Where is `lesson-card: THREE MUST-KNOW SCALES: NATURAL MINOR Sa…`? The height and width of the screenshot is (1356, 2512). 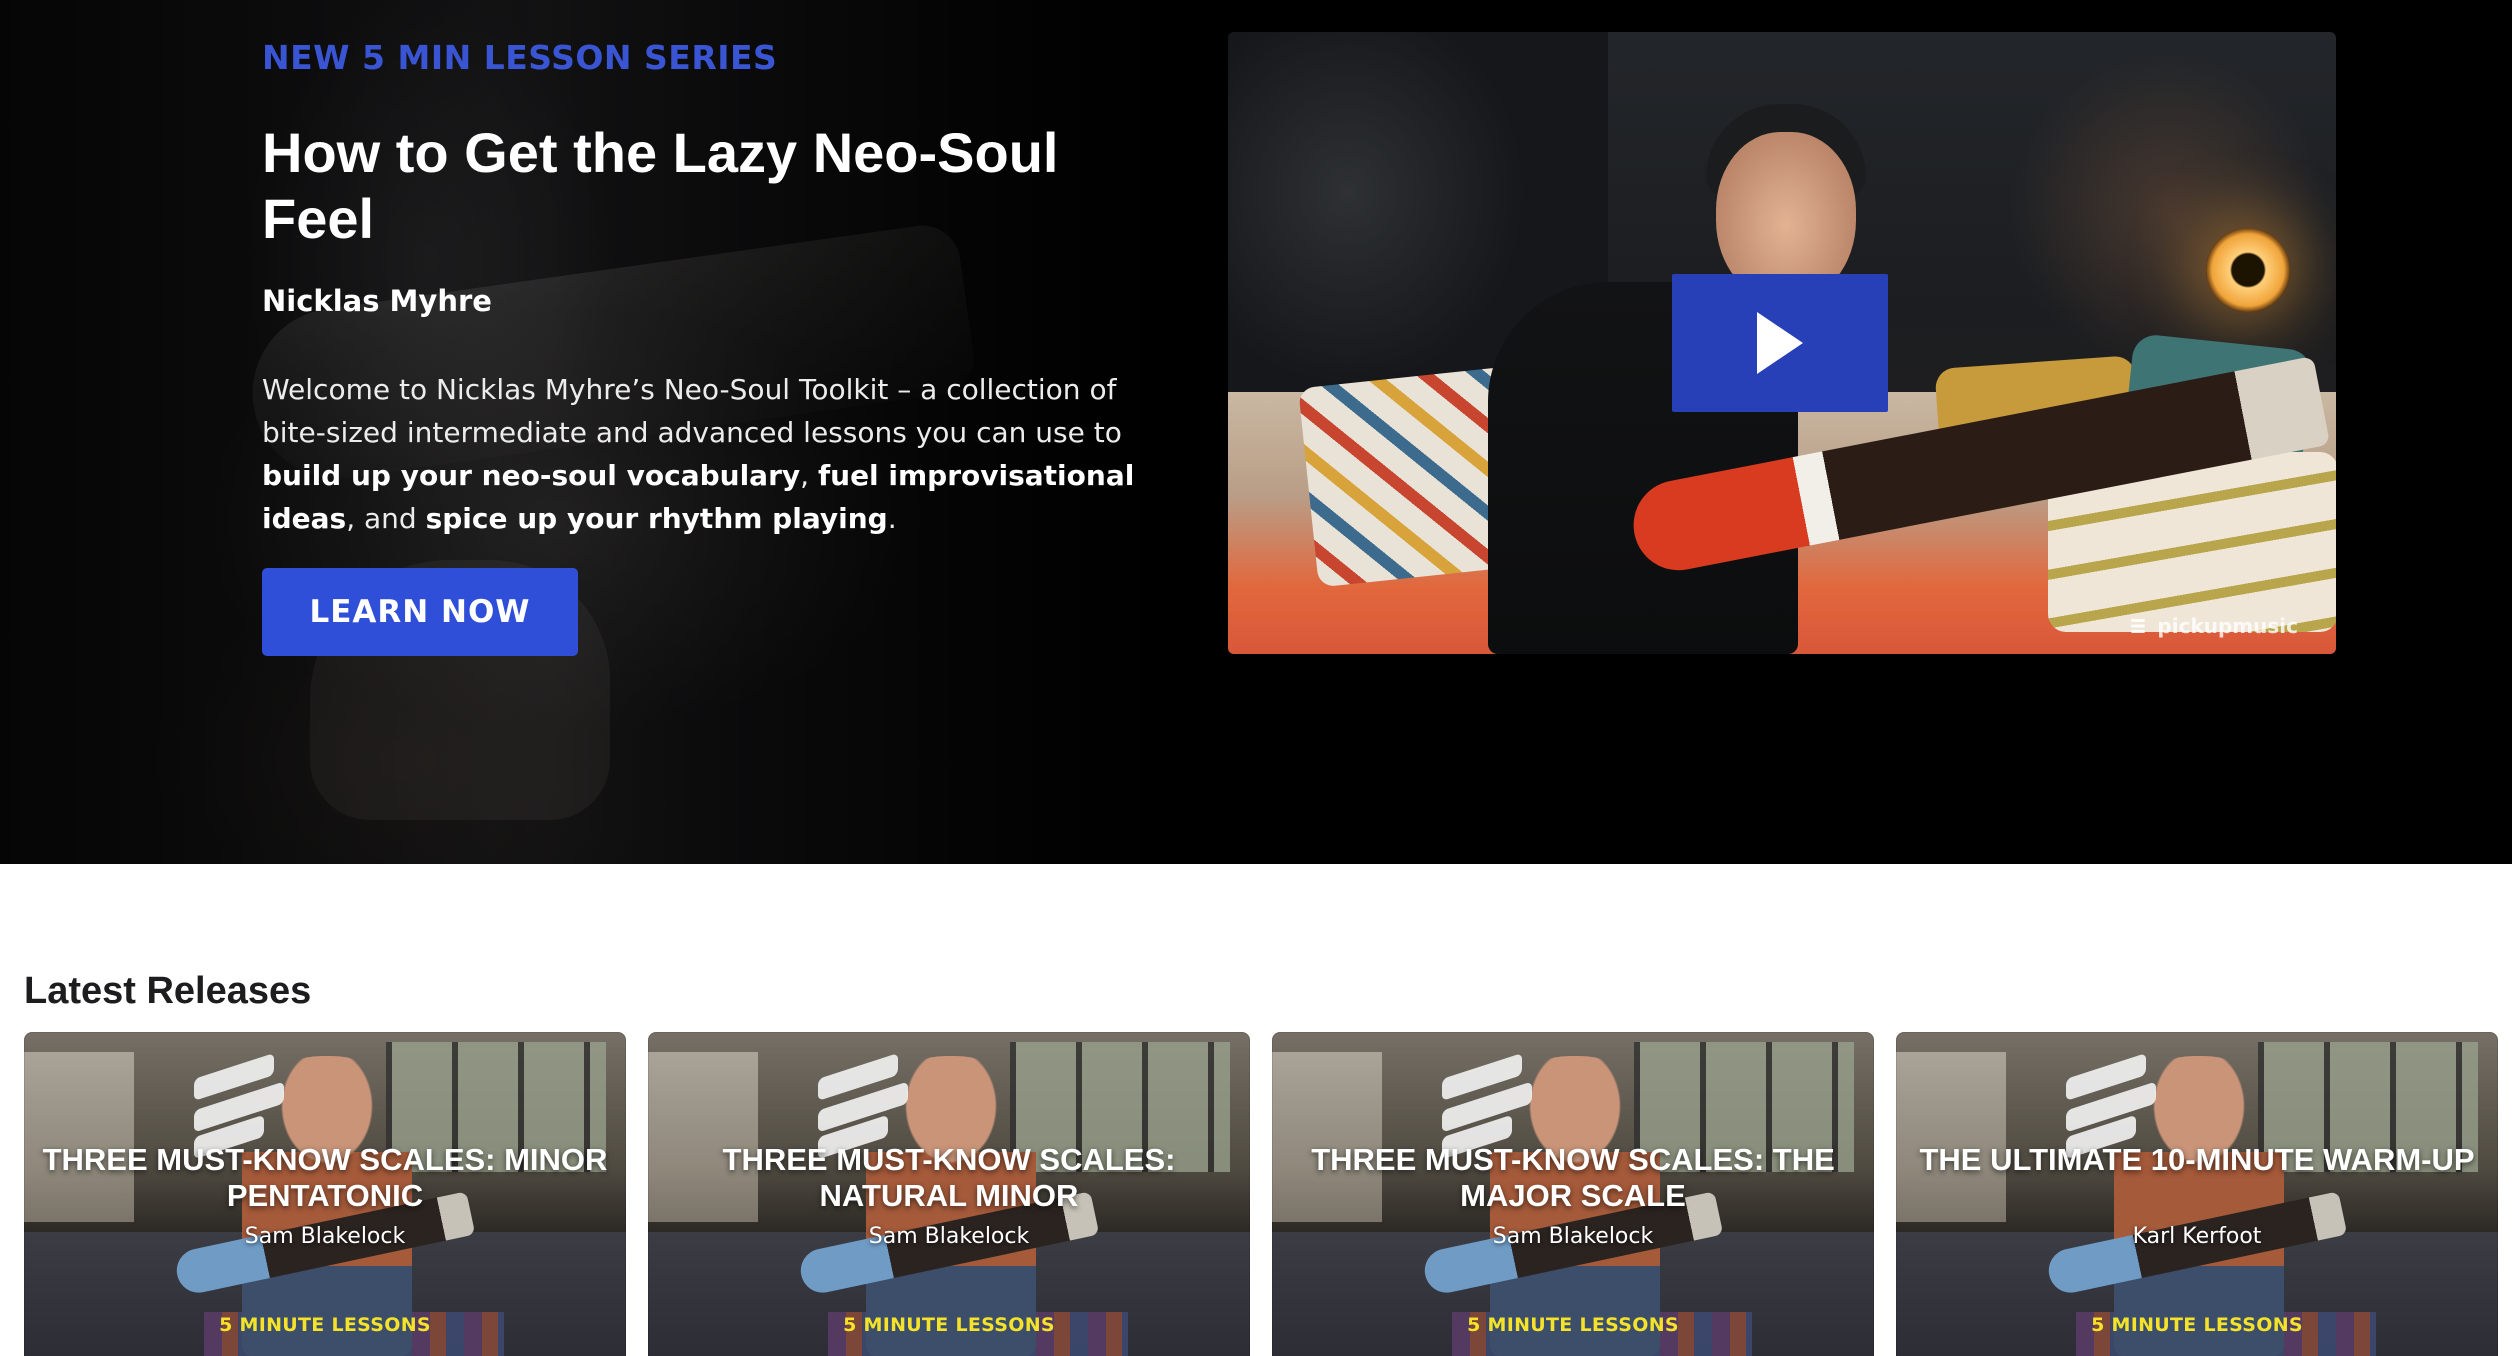
lesson-card: THREE MUST-KNOW SCALES: NATURAL MINOR Sa… is located at coordinates (949, 1194).